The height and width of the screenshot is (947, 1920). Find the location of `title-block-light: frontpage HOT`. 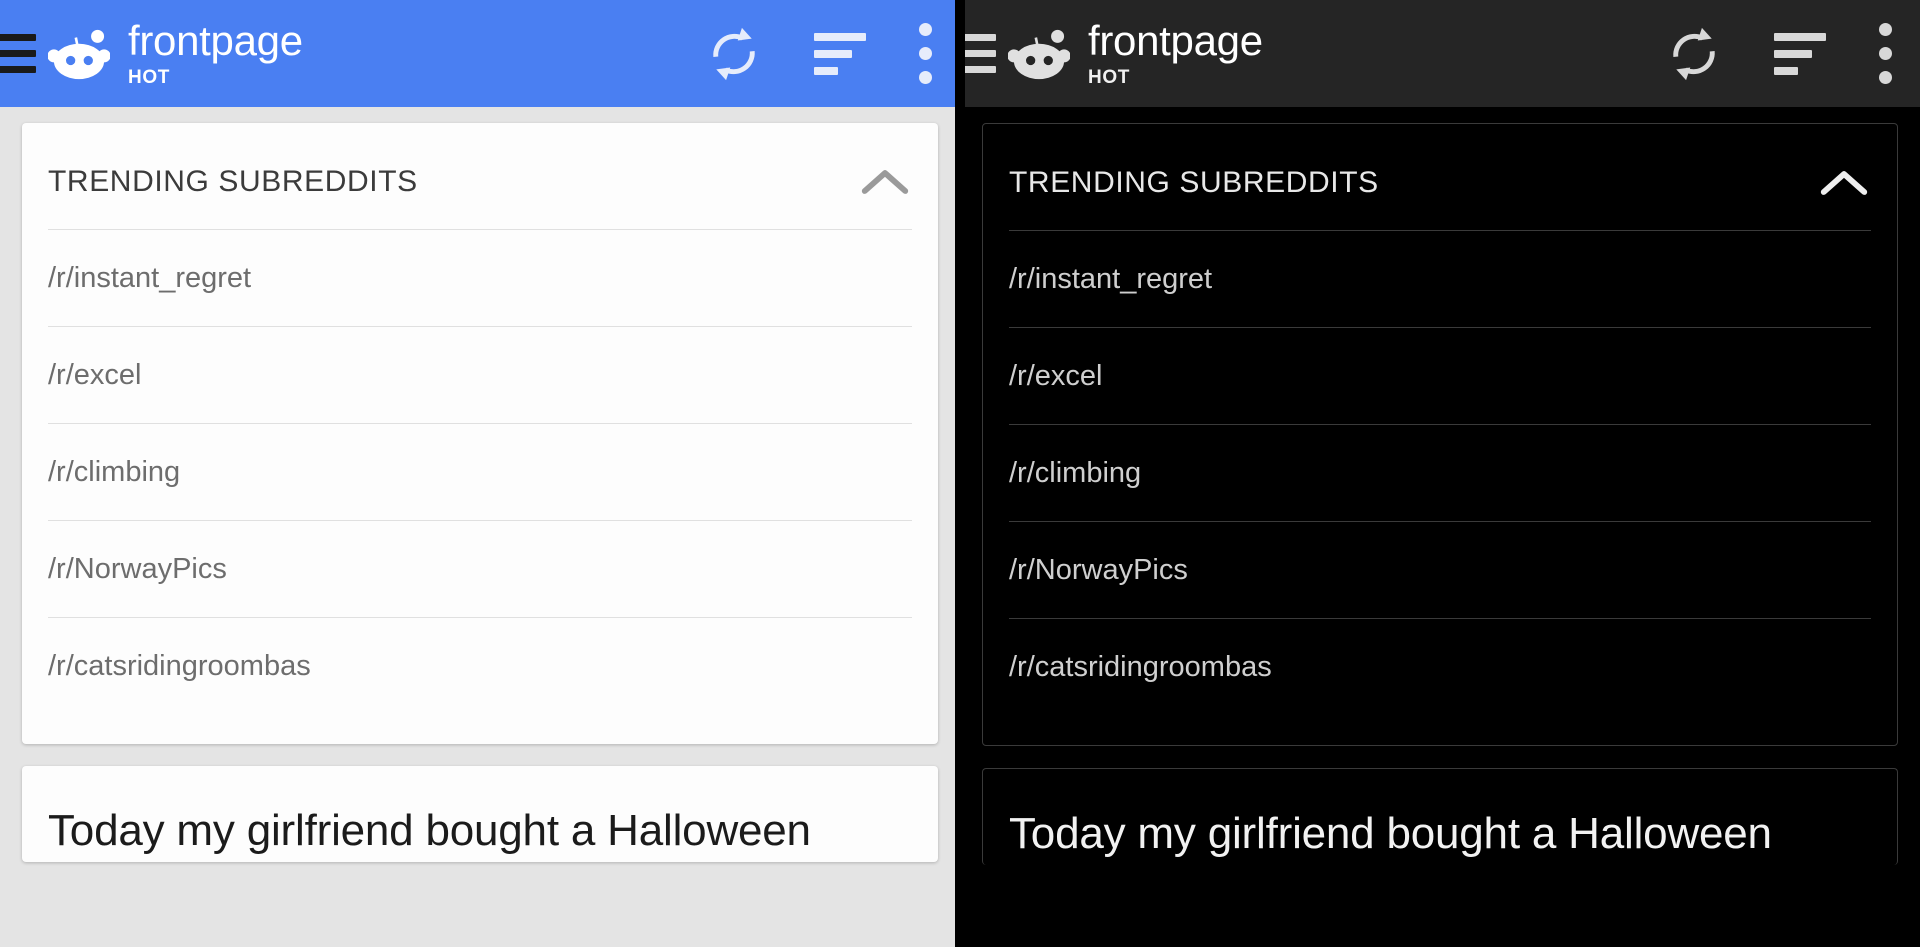

title-block-light: frontpage HOT is located at coordinates (417, 53).